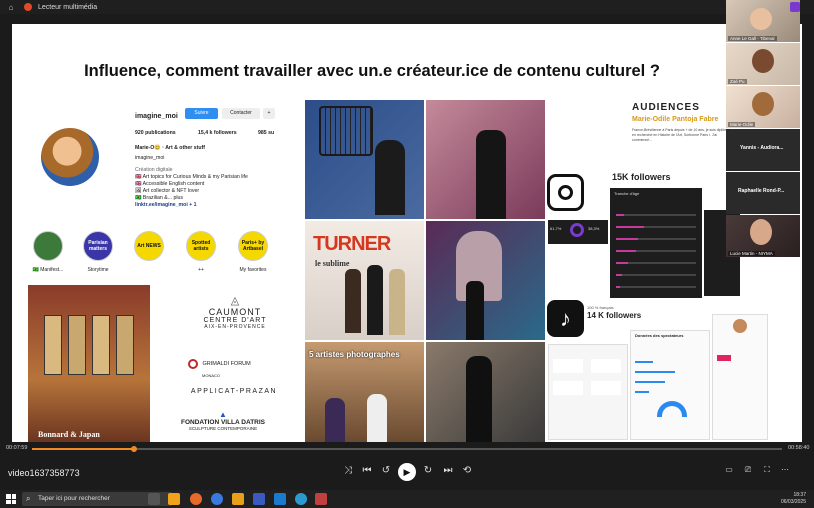 Image resolution: width=814 pixels, height=508 pixels. Describe the element at coordinates (785, 469) in the screenshot. I see `more-options-icon: ⋯` at that location.